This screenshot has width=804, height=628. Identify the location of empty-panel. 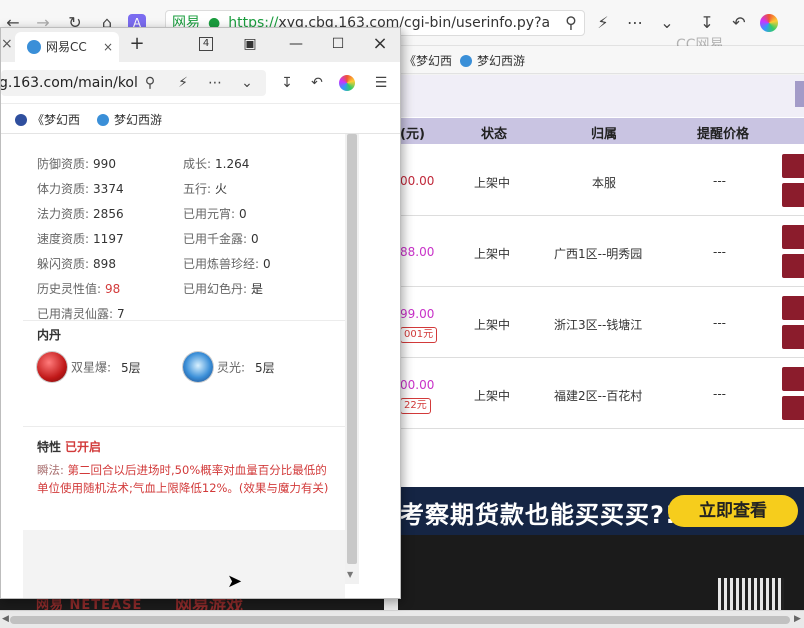
(184, 564).